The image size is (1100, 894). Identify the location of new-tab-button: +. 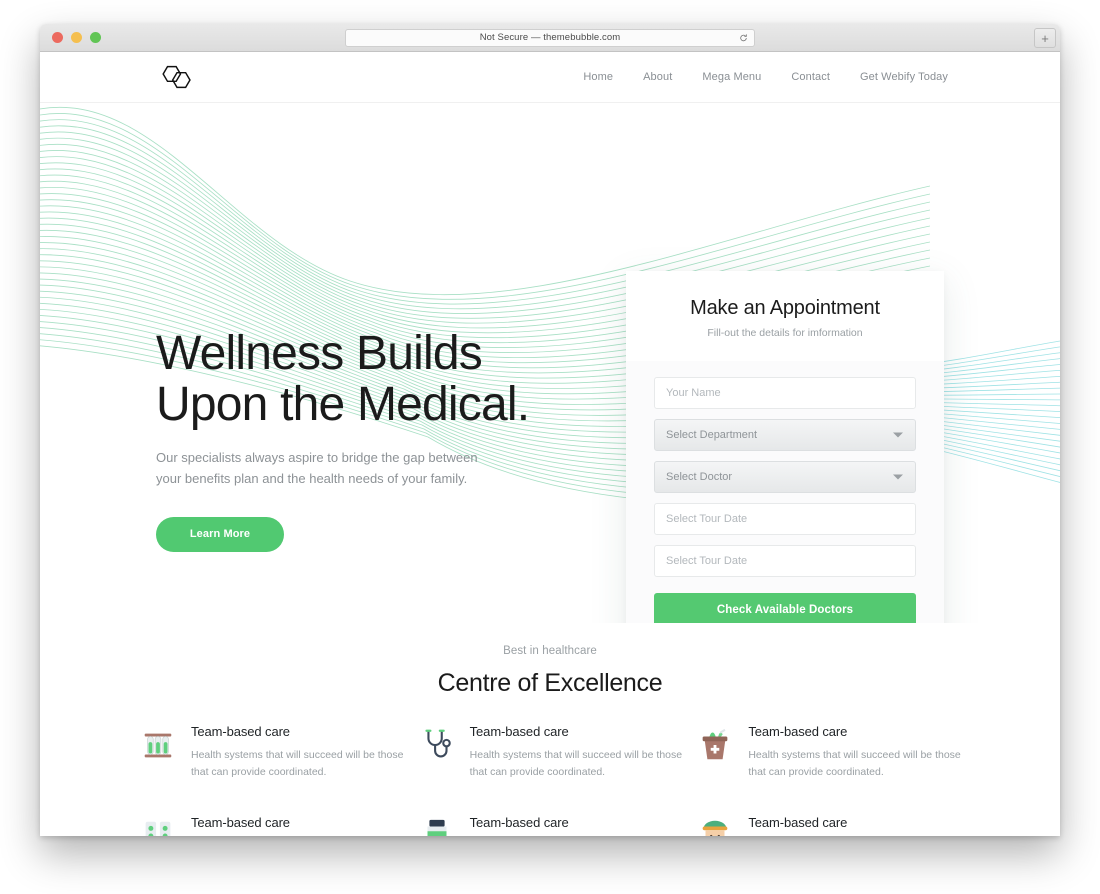
(1045, 38).